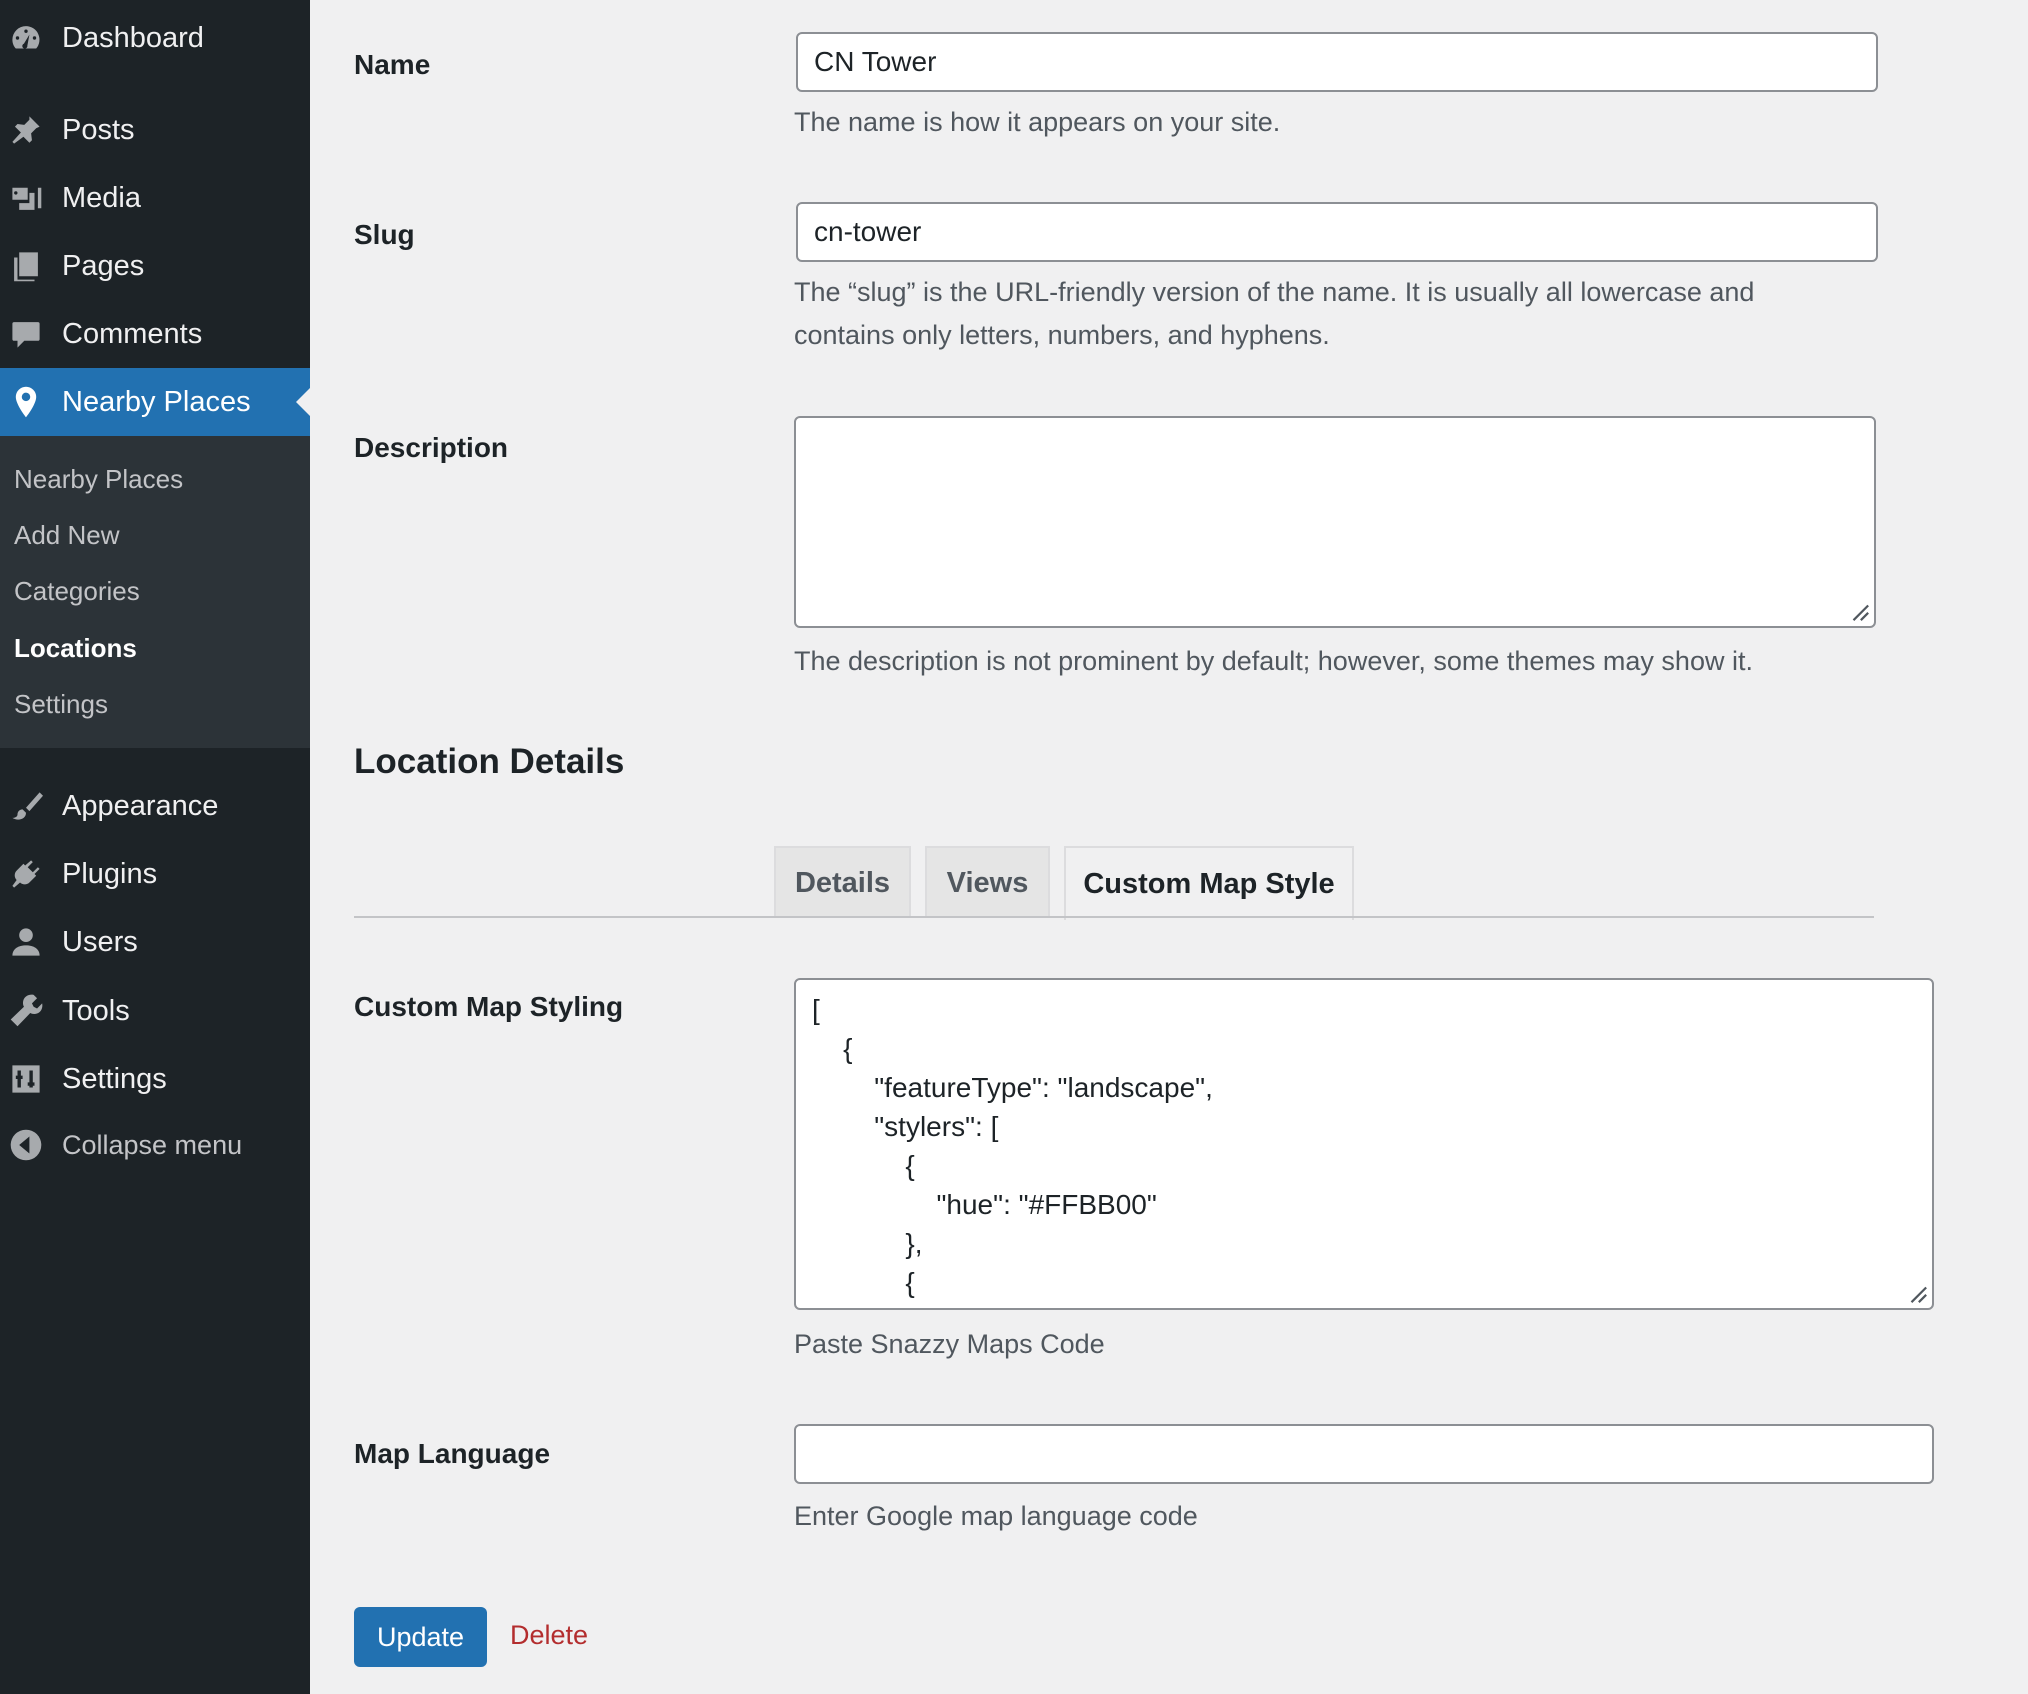 The image size is (2028, 1694). I want to click on code-line: "hue": "#FFBB00", so click(984, 1204).